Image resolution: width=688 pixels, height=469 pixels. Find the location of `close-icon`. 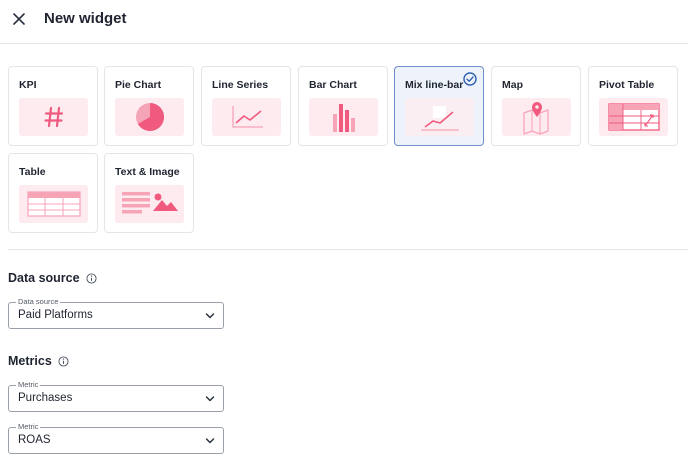

close-icon is located at coordinates (19, 19).